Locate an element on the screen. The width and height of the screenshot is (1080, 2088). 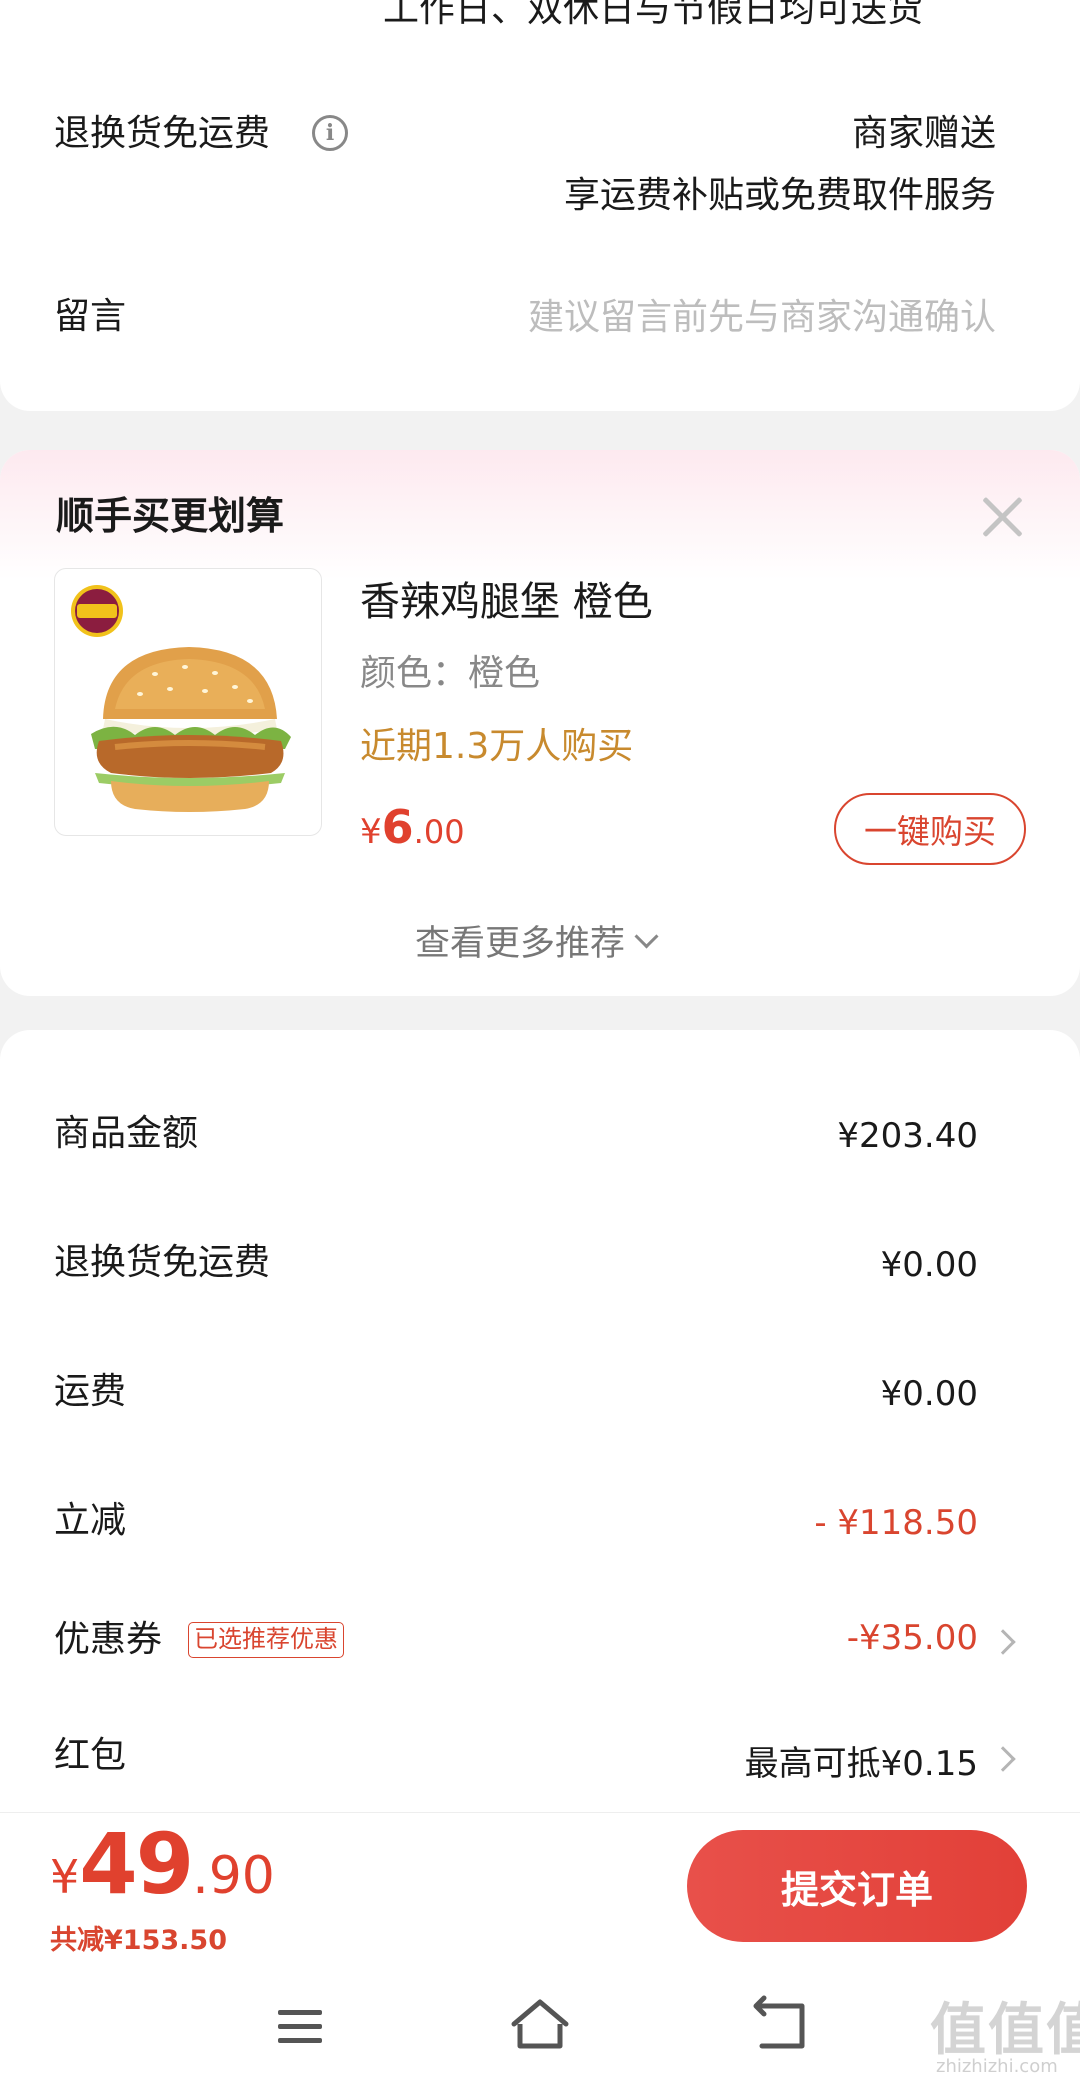
product-name: 香辣鸡腿堡 橙色 is located at coordinates (506, 602).